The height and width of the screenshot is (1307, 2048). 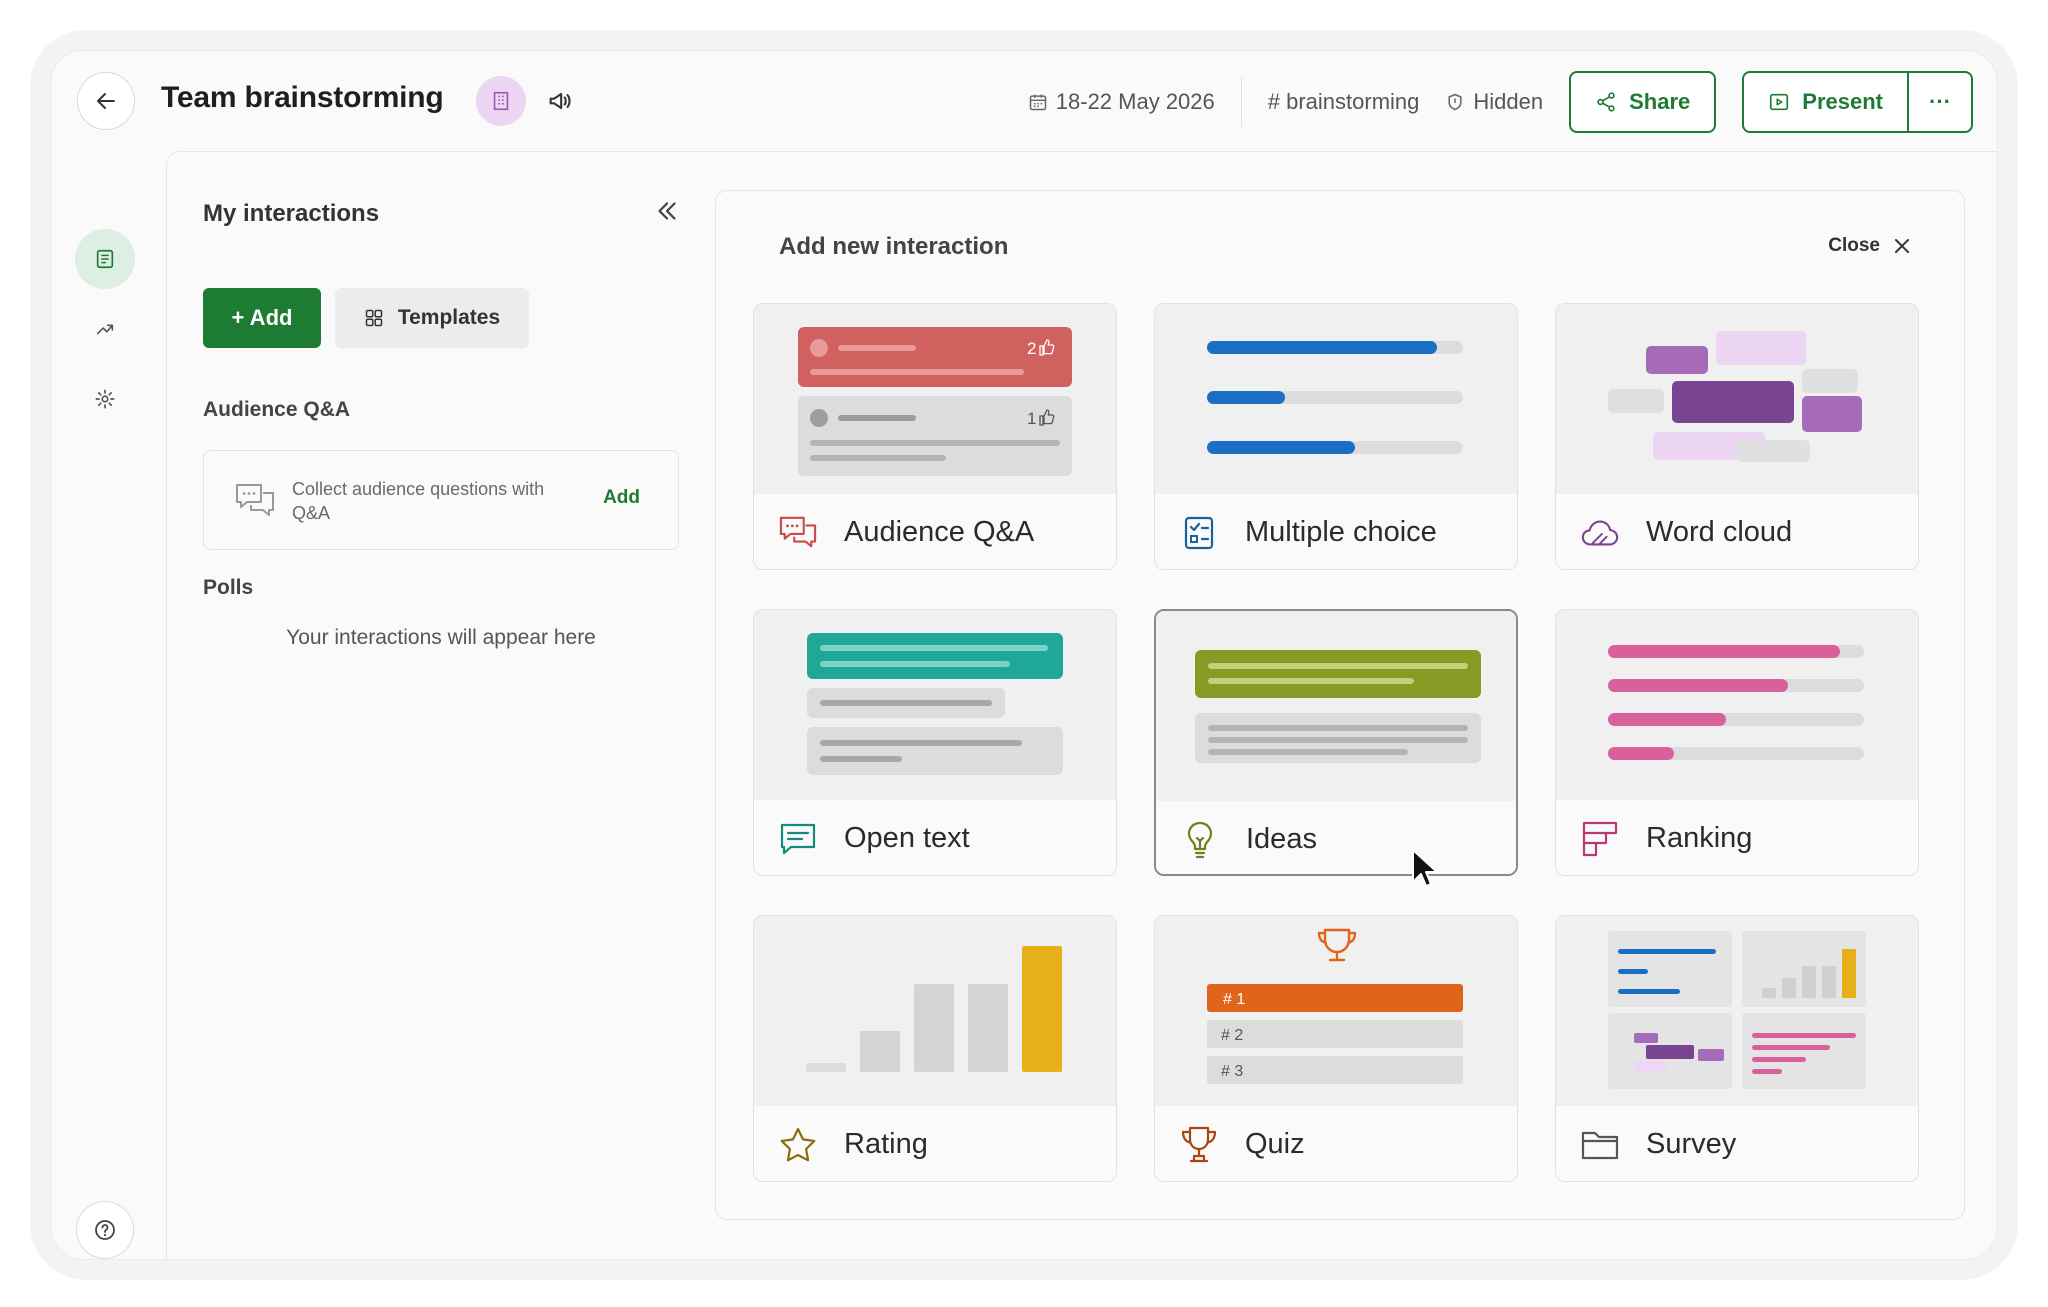 What do you see at coordinates (1241, 102) in the screenshot?
I see `header-divider` at bounding box center [1241, 102].